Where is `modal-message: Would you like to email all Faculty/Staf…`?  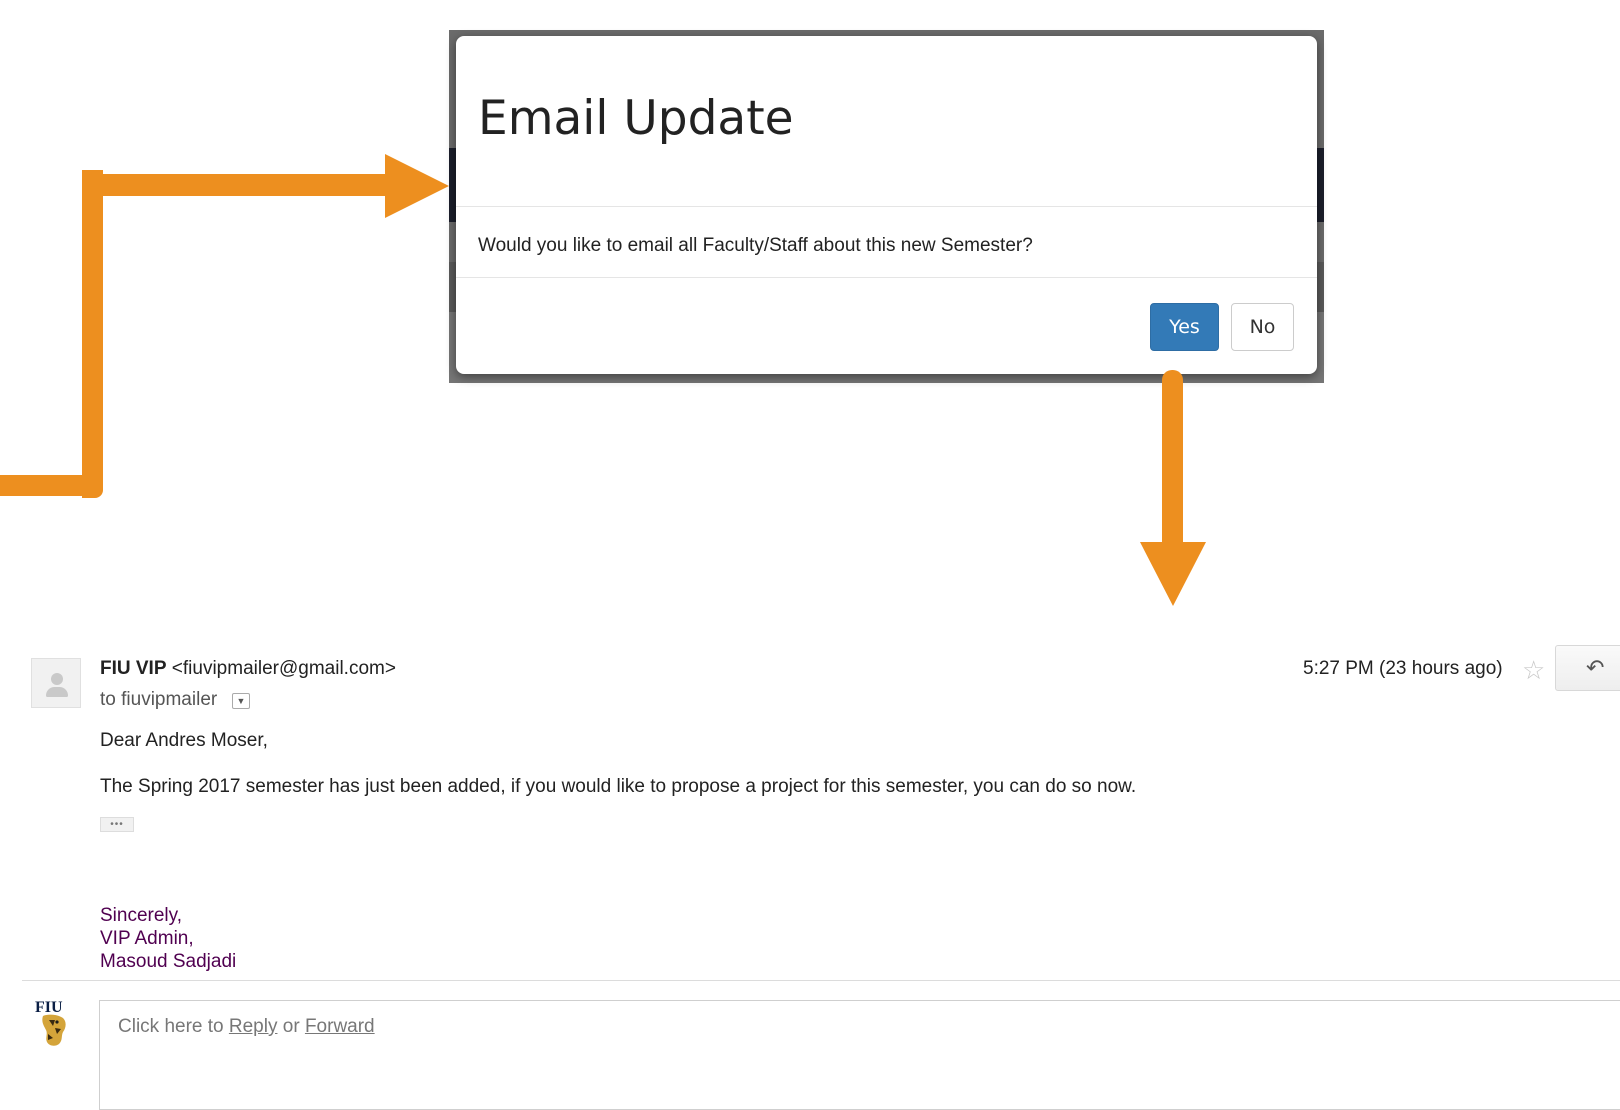 modal-message: Would you like to email all Faculty/Staf… is located at coordinates (755, 245).